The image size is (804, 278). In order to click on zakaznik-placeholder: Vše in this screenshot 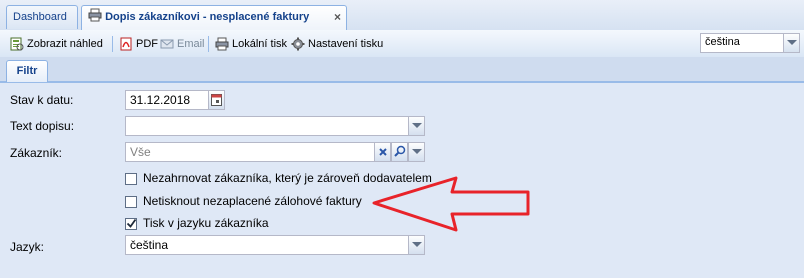, I will do `click(140, 152)`.